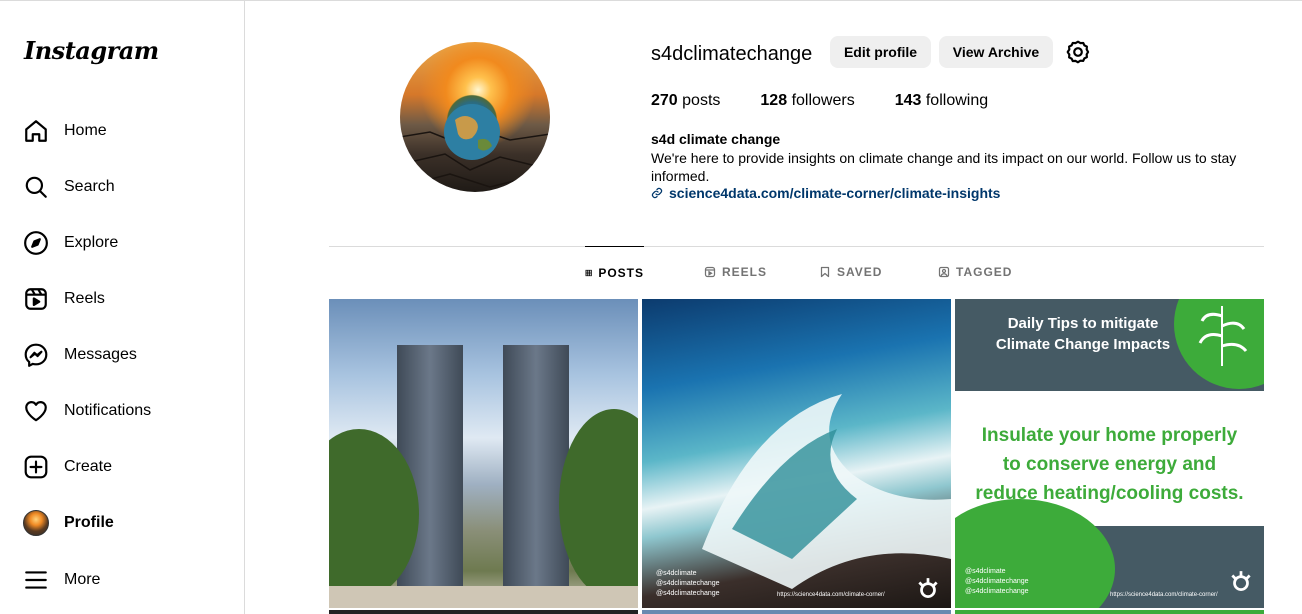 The width and height of the screenshot is (1302, 614). I want to click on post-image-tower, so click(536, 467).